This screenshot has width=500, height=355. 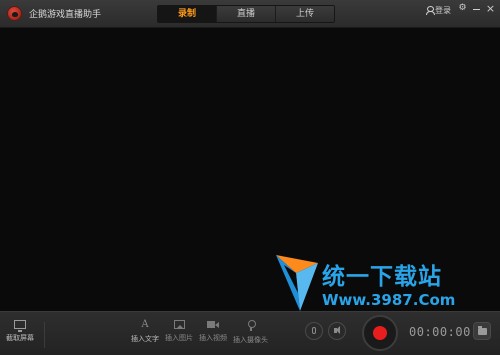 What do you see at coordinates (179, 324) in the screenshot?
I see `image-icon` at bounding box center [179, 324].